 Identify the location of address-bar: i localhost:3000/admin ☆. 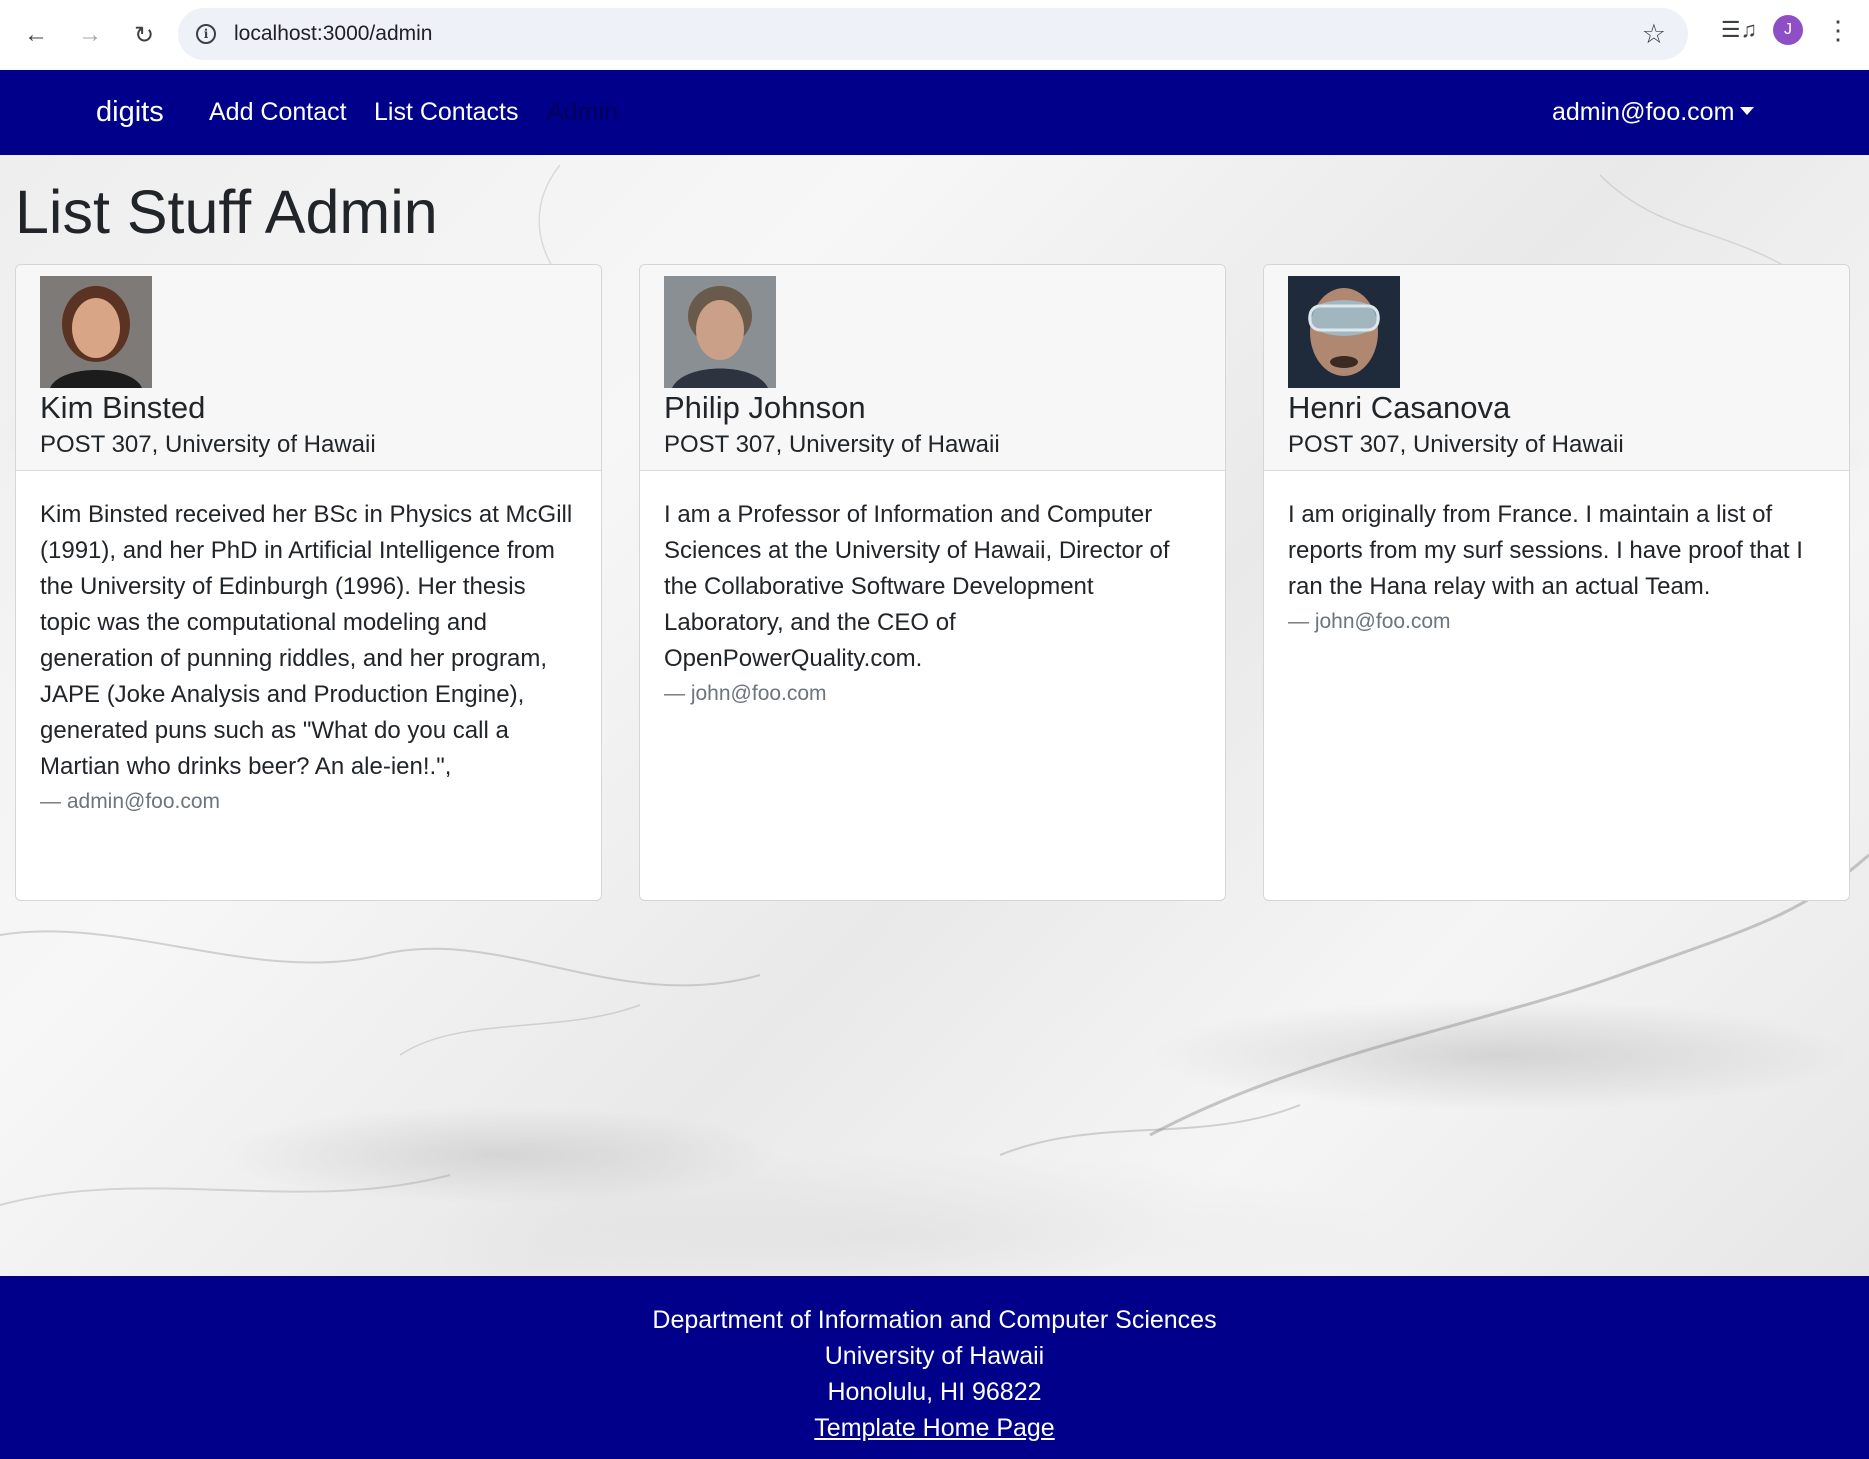
(933, 34).